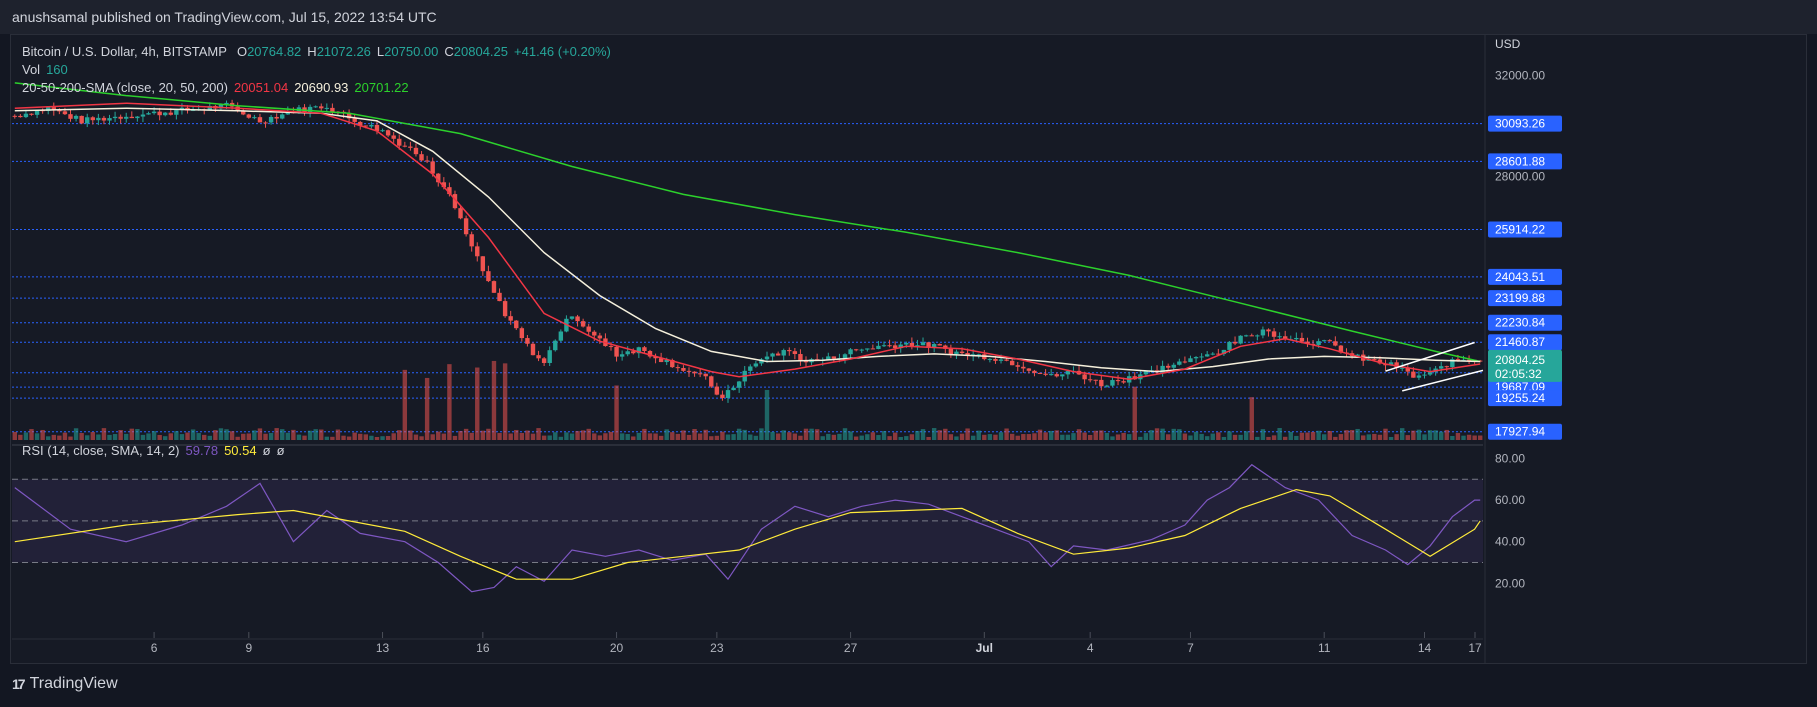  I want to click on price-tick-label: 28000.00, so click(1520, 177).